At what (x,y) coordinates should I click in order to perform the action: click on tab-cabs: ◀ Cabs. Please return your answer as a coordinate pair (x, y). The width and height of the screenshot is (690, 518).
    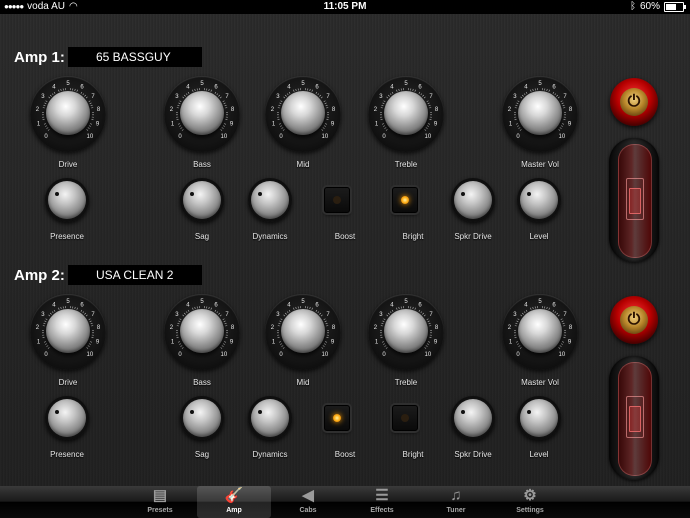
    Looking at the image, I should click on (308, 502).